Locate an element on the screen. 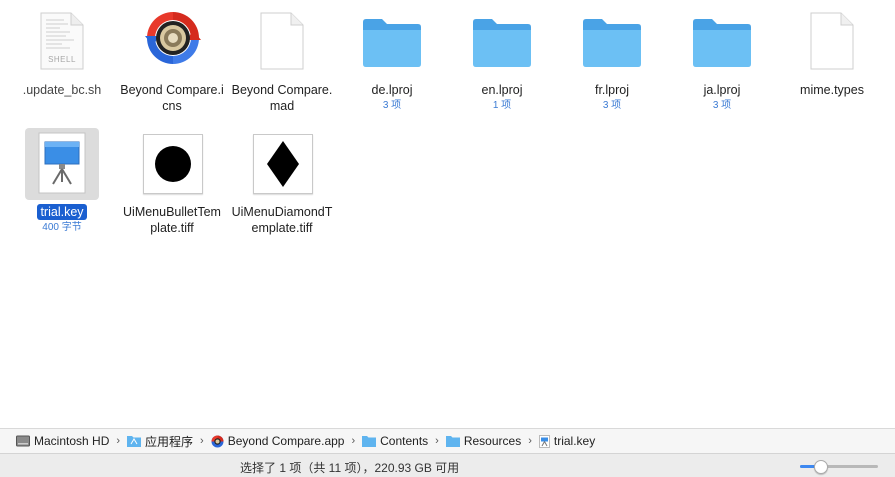  file-size: 400 字节 is located at coordinates (62, 227).